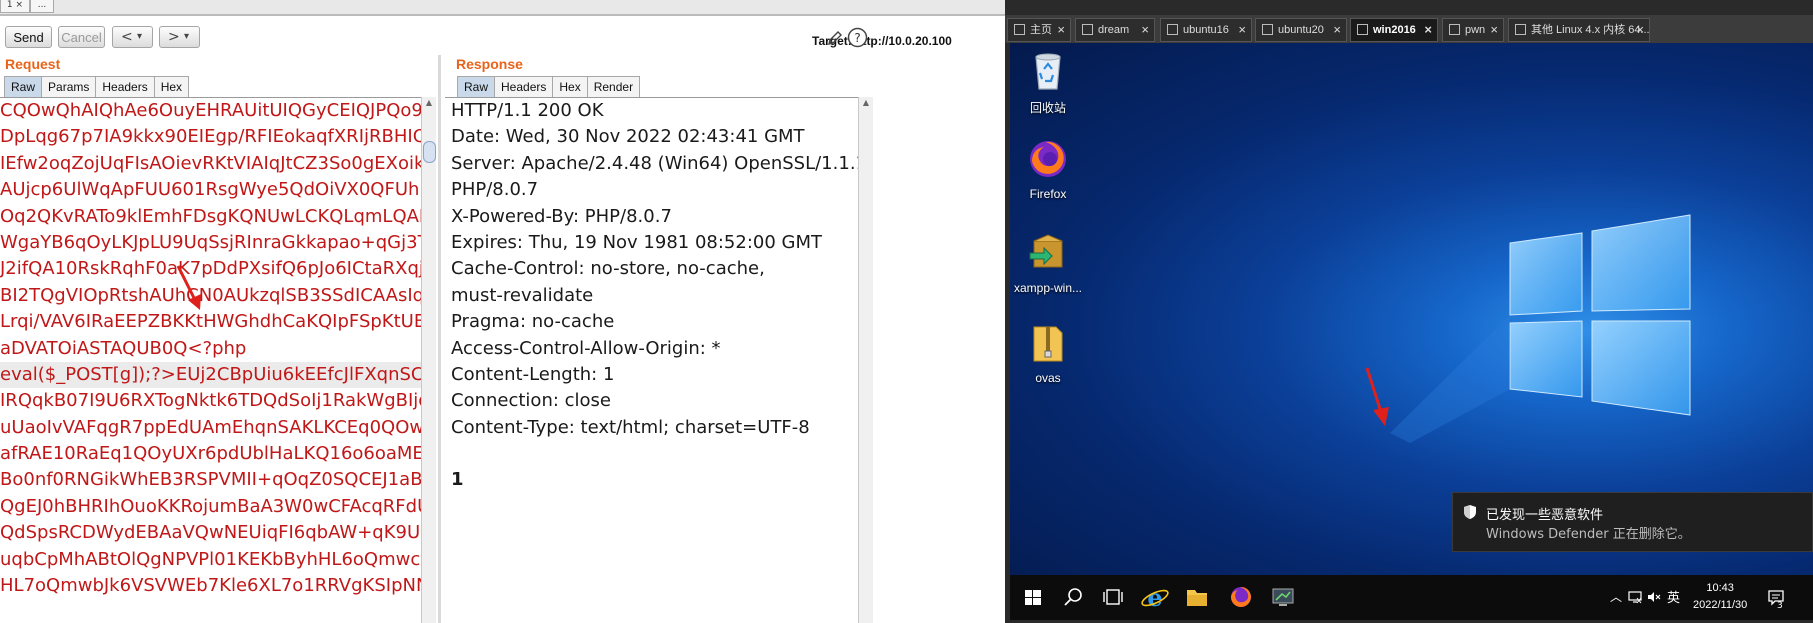 Image resolution: width=1813 pixels, height=623 pixels. What do you see at coordinates (1155, 597) in the screenshot?
I see `internet-explorer-icon: e` at bounding box center [1155, 597].